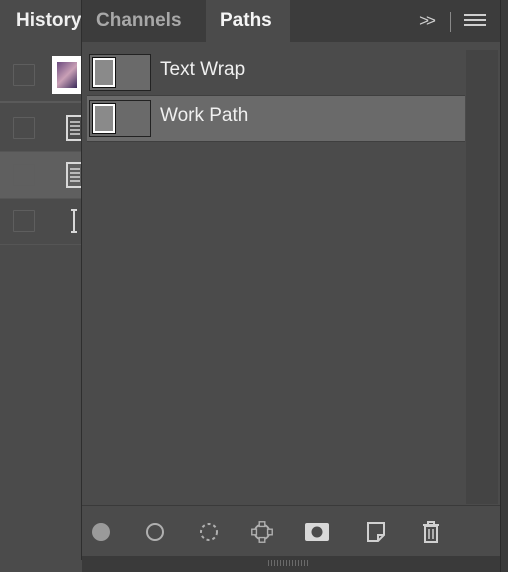  What do you see at coordinates (431, 532) in the screenshot?
I see `trash-icon` at bounding box center [431, 532].